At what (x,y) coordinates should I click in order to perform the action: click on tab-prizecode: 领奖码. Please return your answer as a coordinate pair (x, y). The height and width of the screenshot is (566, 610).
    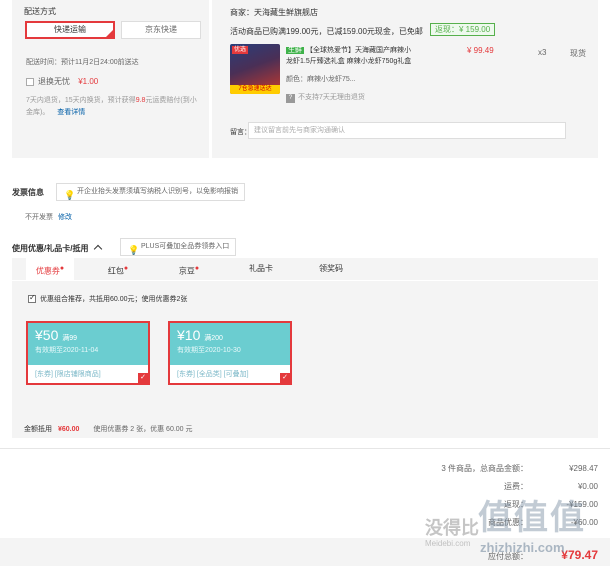
    Looking at the image, I should click on (331, 269).